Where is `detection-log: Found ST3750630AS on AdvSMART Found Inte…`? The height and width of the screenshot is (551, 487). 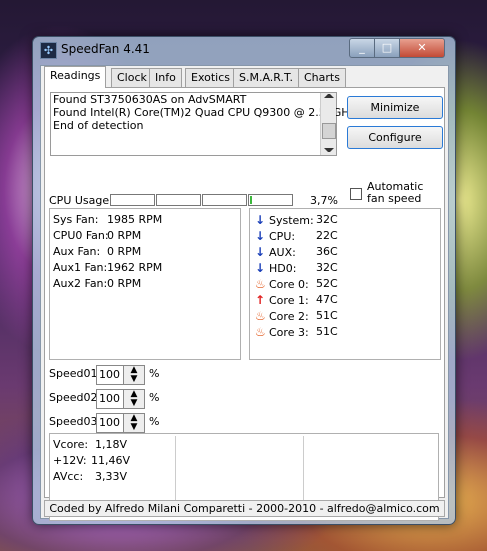 detection-log: Found ST3750630AS on AdvSMART Found Inte… is located at coordinates (203, 124).